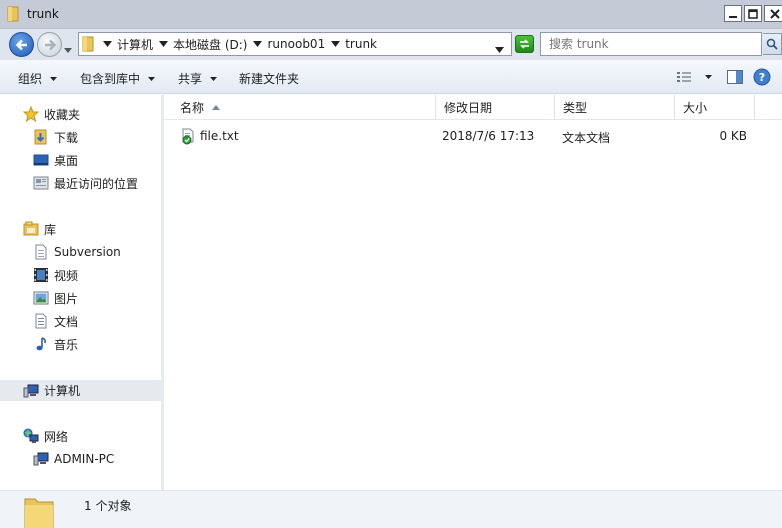  I want to click on pane-splitter, so click(162, 292).